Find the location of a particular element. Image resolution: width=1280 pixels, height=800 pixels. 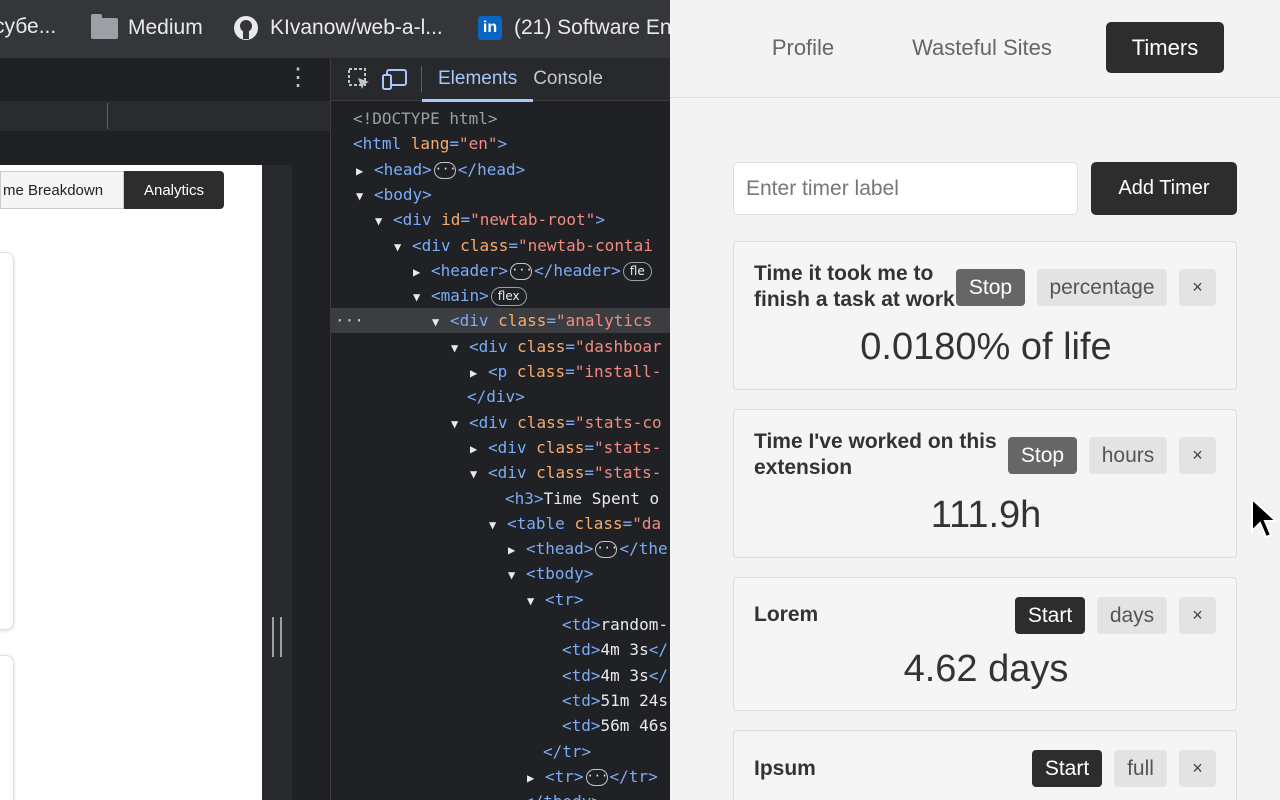

dom-node-line: ··· ▼ <div class="analytics is located at coordinates (500, 321).